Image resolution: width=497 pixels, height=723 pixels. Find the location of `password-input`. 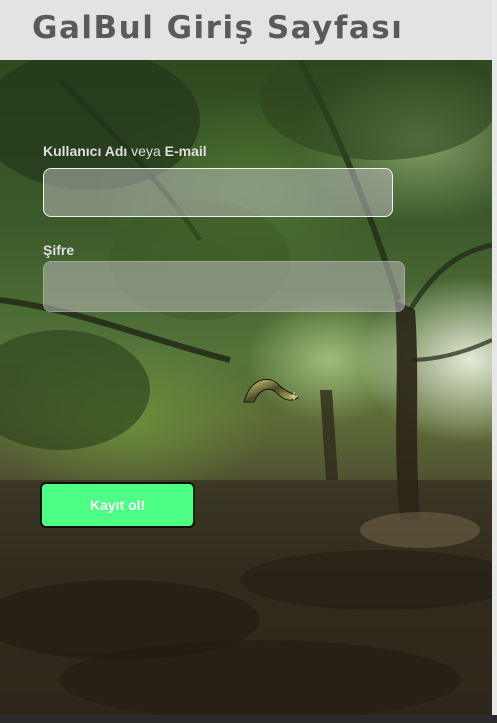

password-input is located at coordinates (224, 286).